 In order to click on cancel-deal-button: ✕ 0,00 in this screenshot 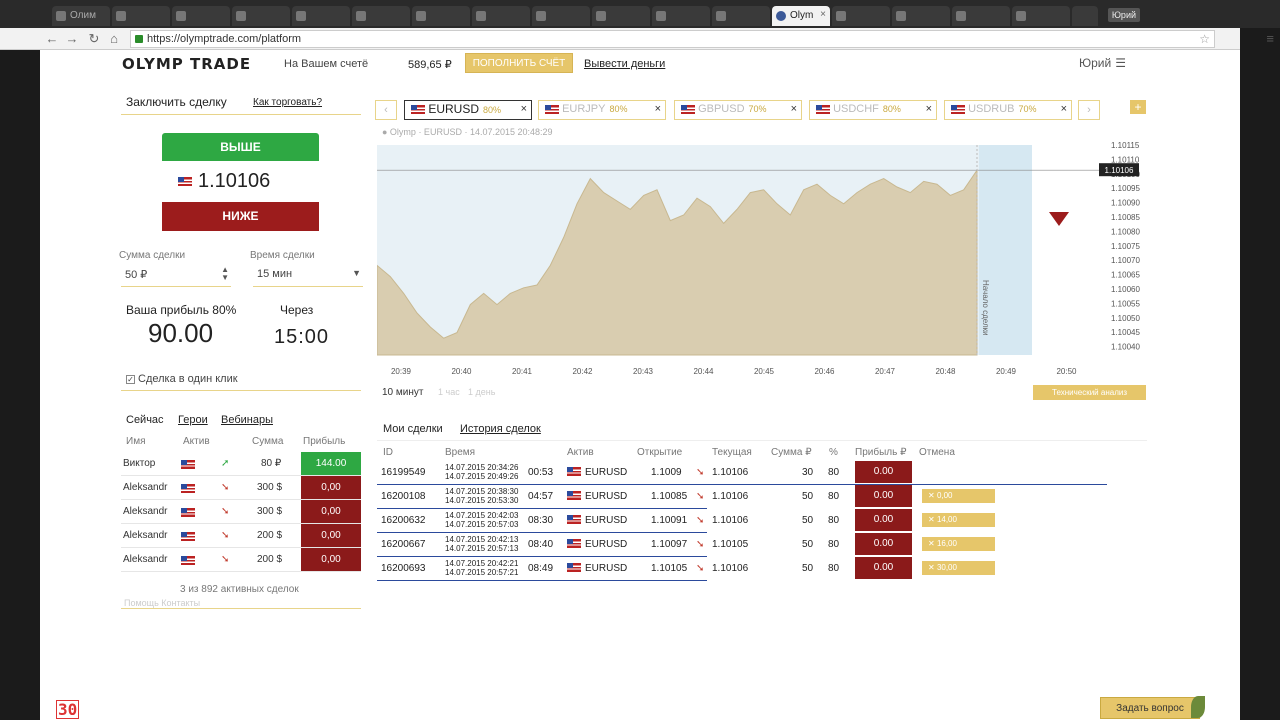, I will do `click(958, 496)`.